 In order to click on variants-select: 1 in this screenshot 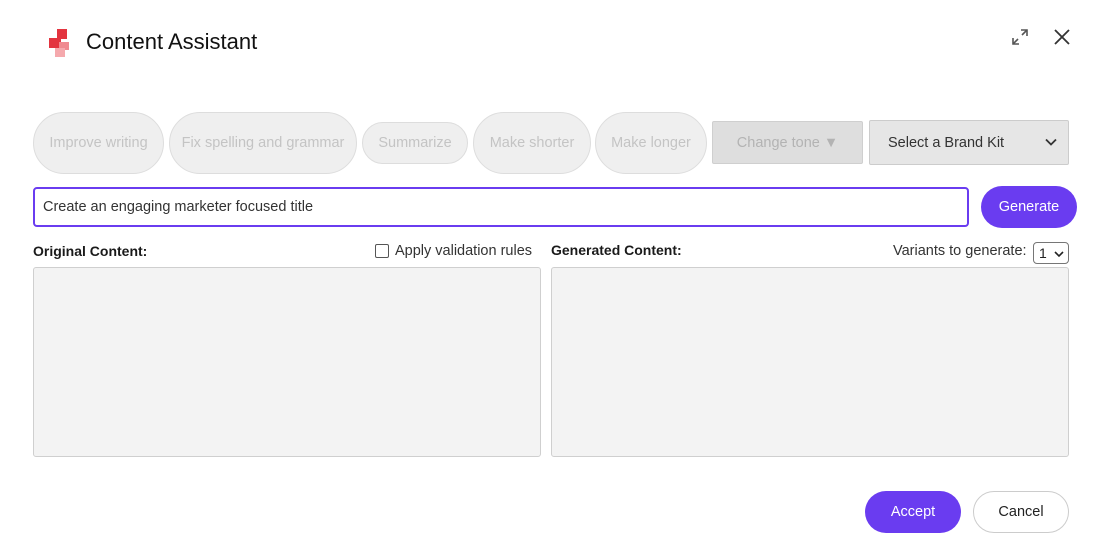, I will do `click(1051, 253)`.